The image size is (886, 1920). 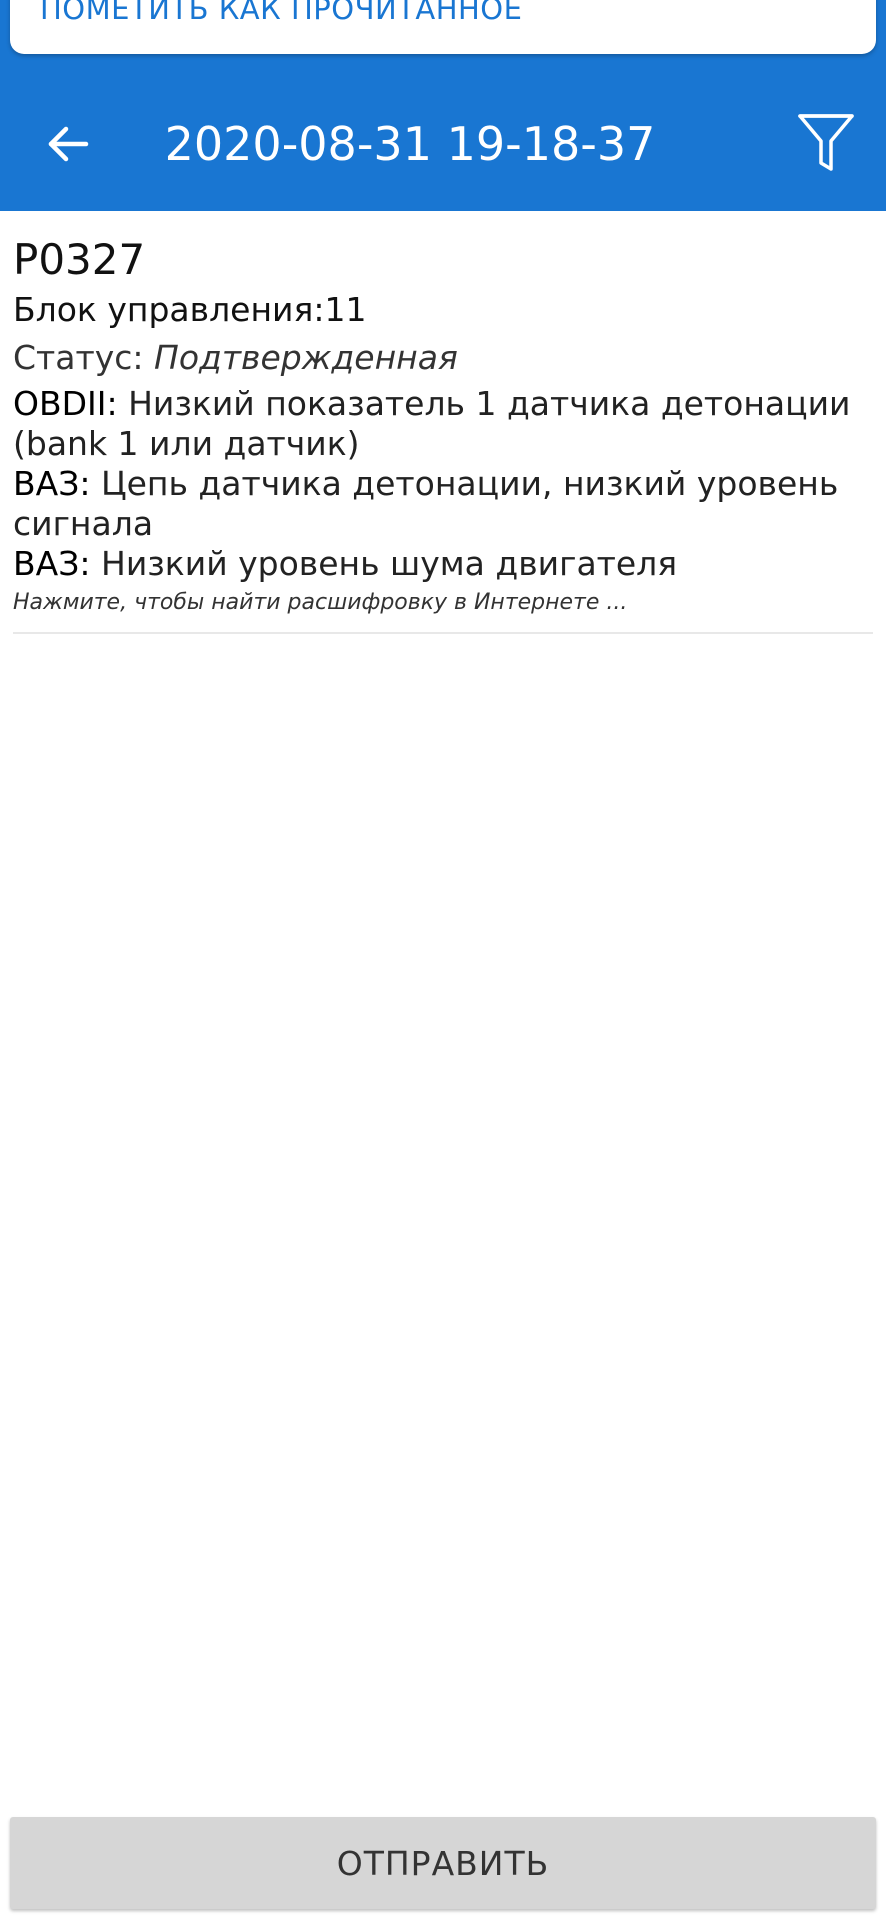 I want to click on dtc-status: Статус: Подтвержденная, so click(x=235, y=358).